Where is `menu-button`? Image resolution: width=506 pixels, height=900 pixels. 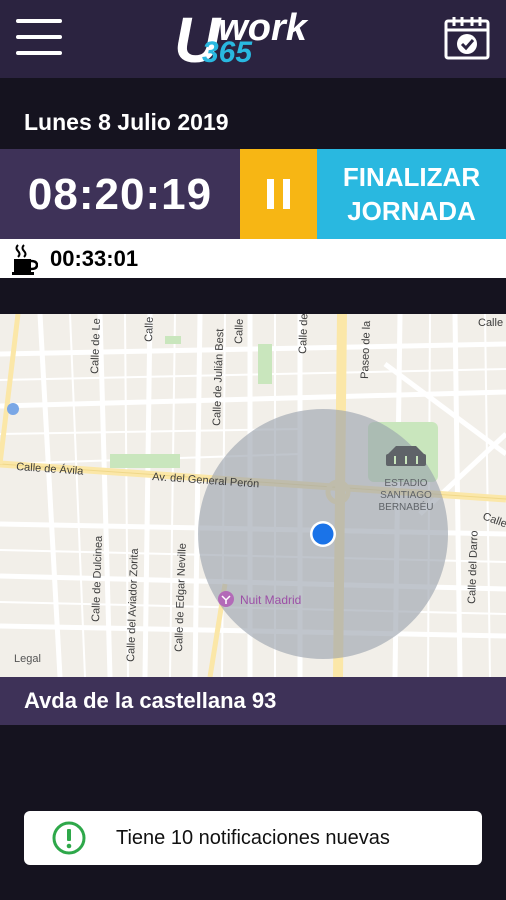 menu-button is located at coordinates (39, 37).